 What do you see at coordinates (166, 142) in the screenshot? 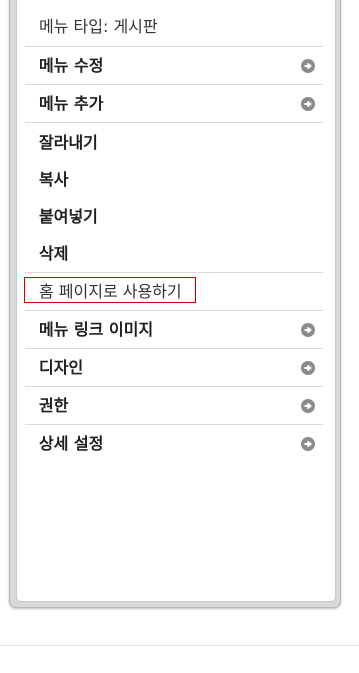
I see `menu-item-cut: 잘라내기` at bounding box center [166, 142].